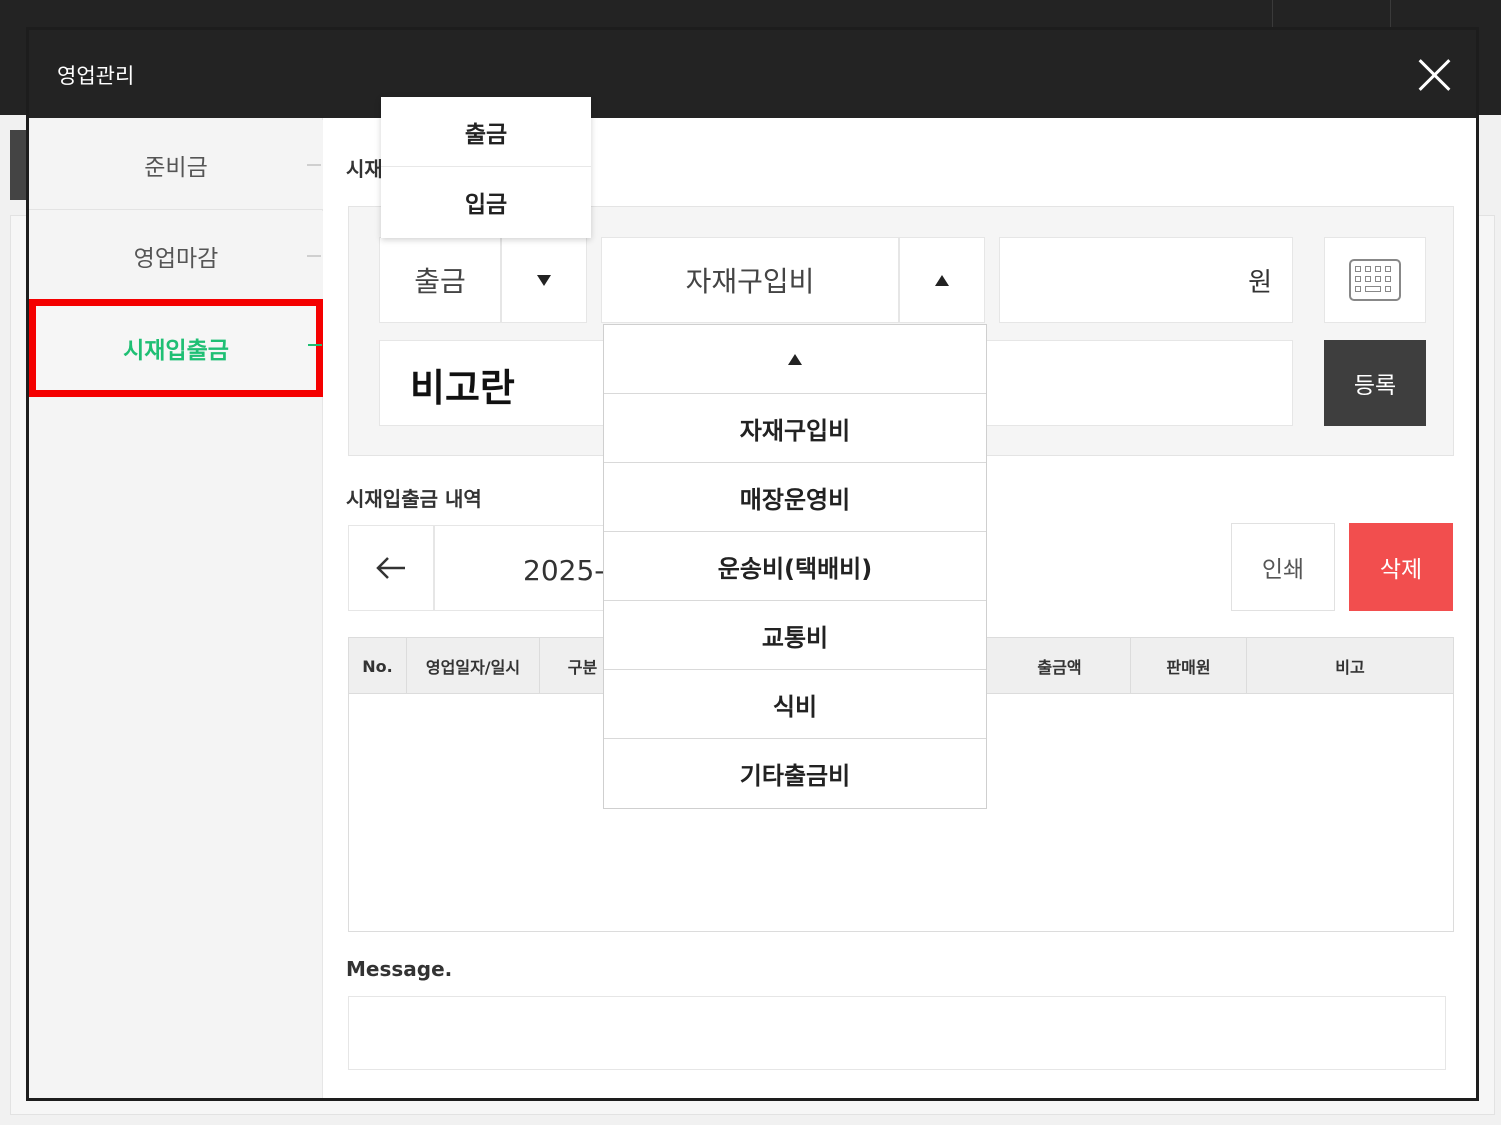 The width and height of the screenshot is (1501, 1125). I want to click on type-select-toggle, so click(544, 280).